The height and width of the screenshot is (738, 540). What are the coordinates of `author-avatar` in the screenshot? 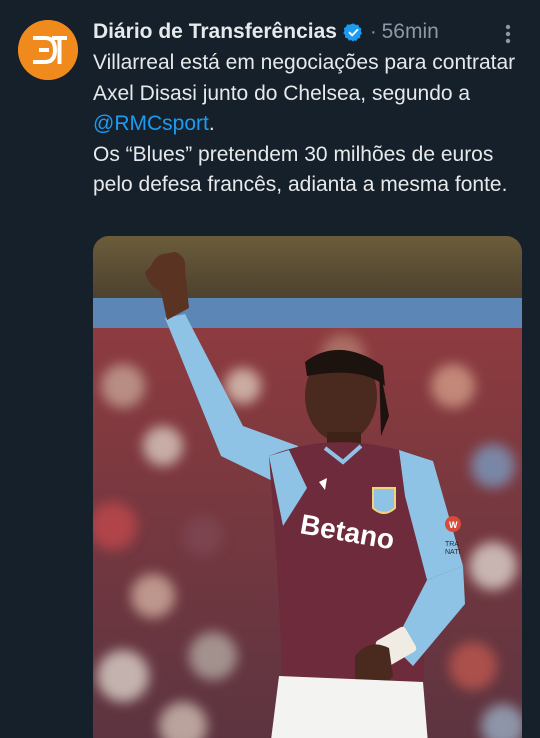 It's located at (48, 50).